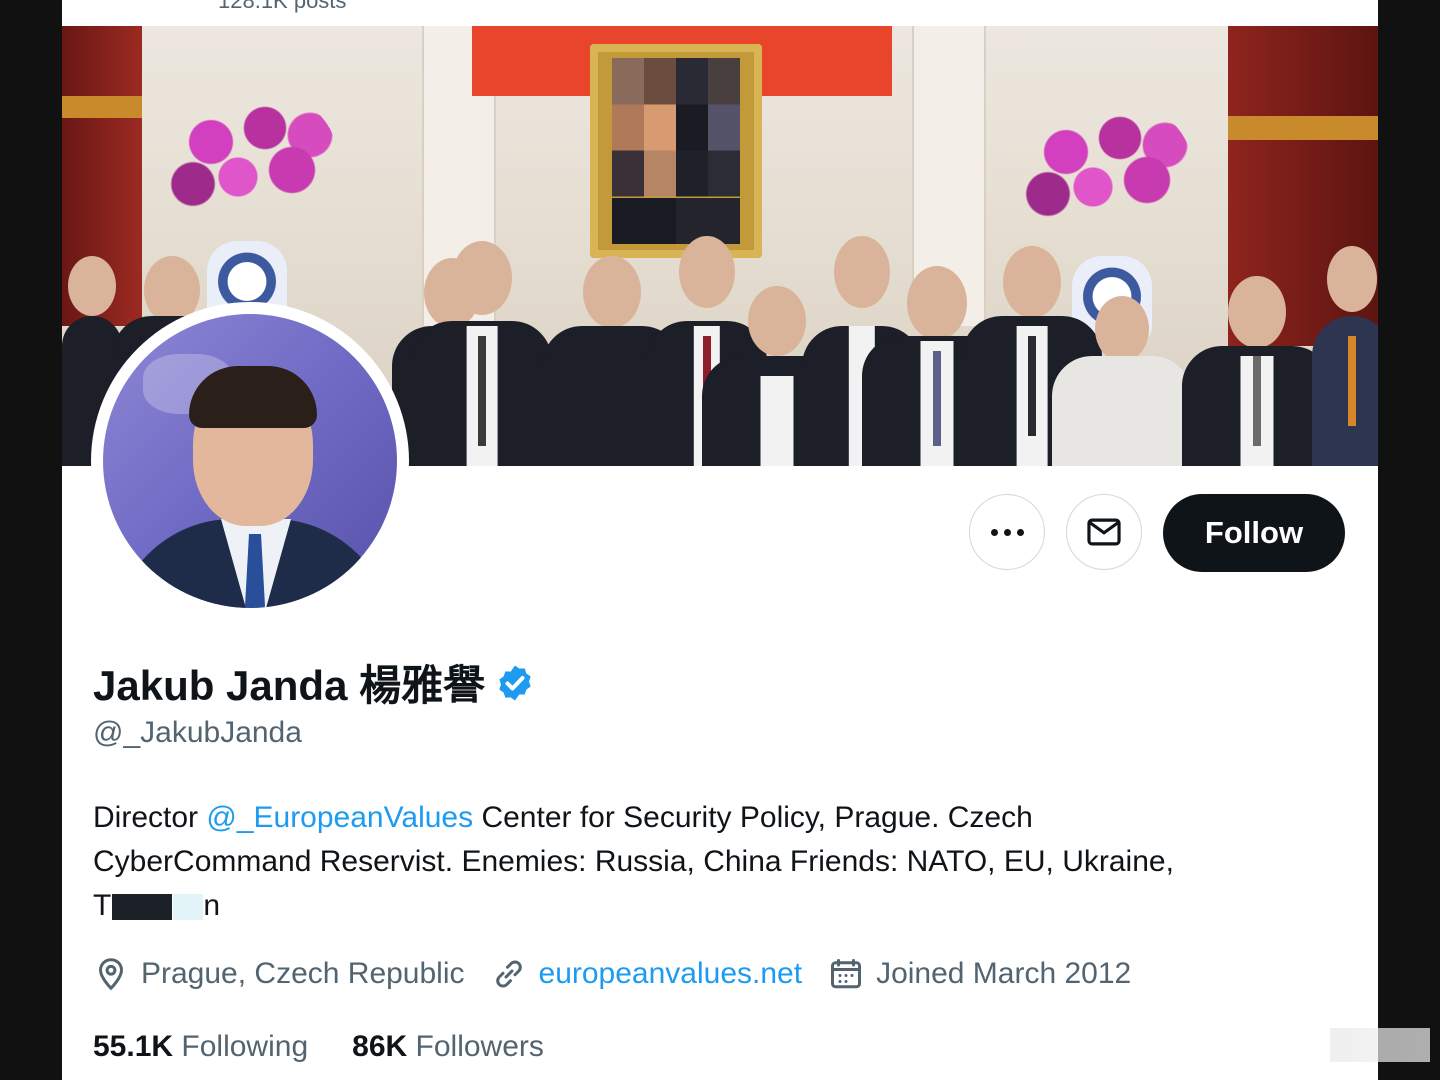  Describe the element at coordinates (508, 974) in the screenshot. I see `link-icon` at that location.